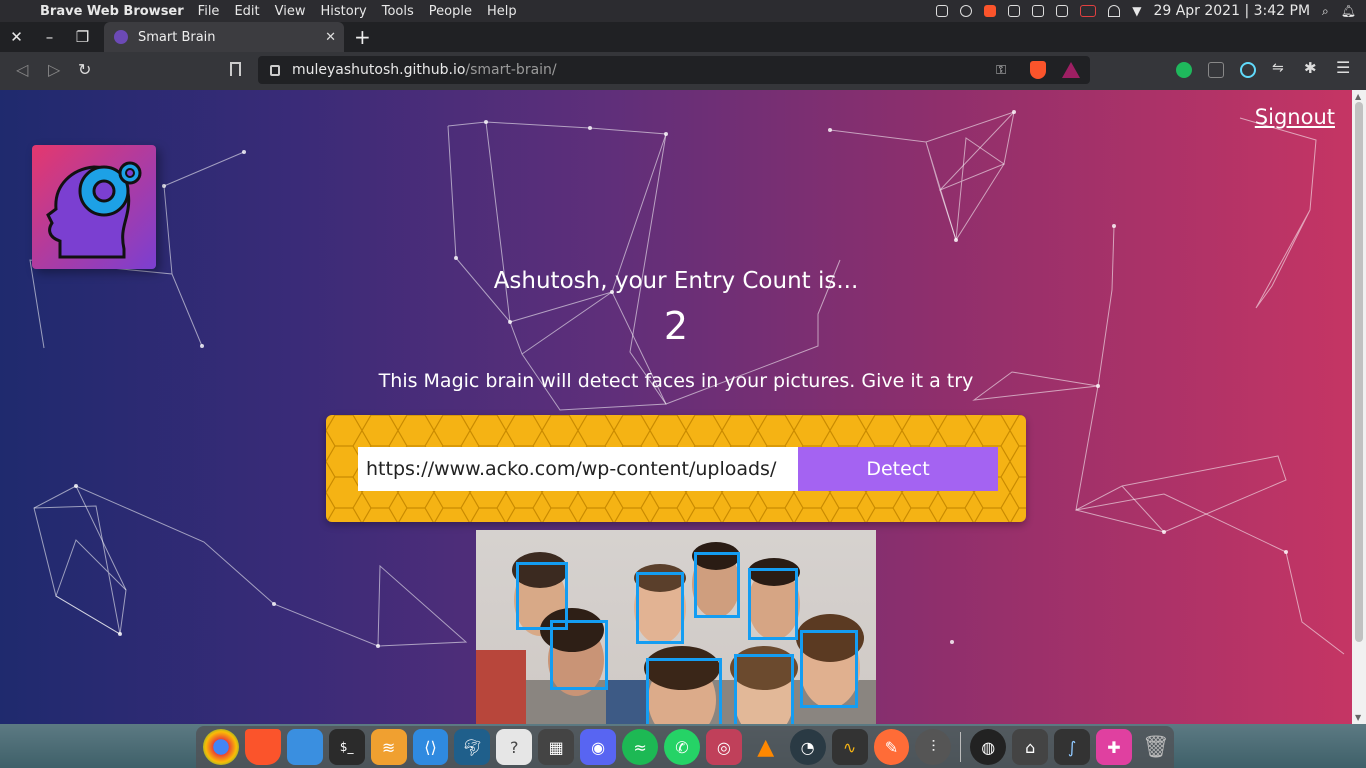 The height and width of the screenshot is (768, 1366). What do you see at coordinates (1358, 96) in the screenshot?
I see `scroll-up-icon: ▲` at bounding box center [1358, 96].